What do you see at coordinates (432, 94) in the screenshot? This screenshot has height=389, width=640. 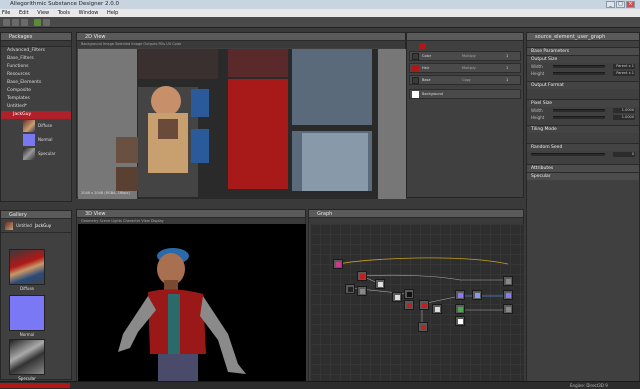 I see `background-label: Background` at bounding box center [432, 94].